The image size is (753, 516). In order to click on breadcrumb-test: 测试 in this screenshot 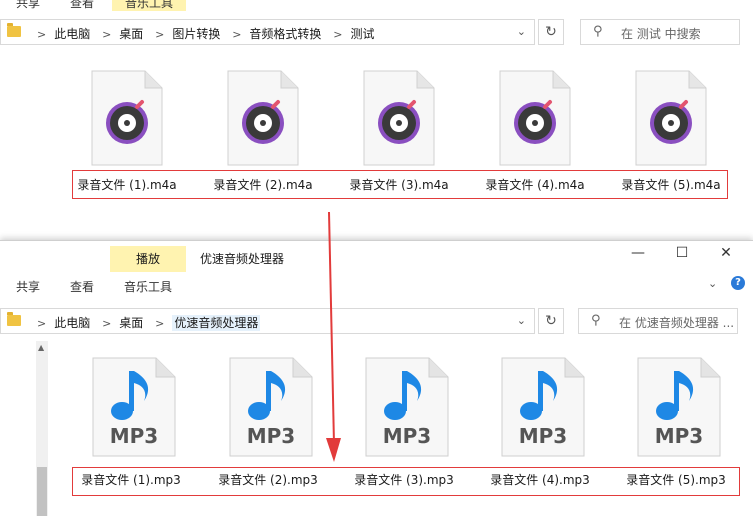, I will do `click(362, 34)`.